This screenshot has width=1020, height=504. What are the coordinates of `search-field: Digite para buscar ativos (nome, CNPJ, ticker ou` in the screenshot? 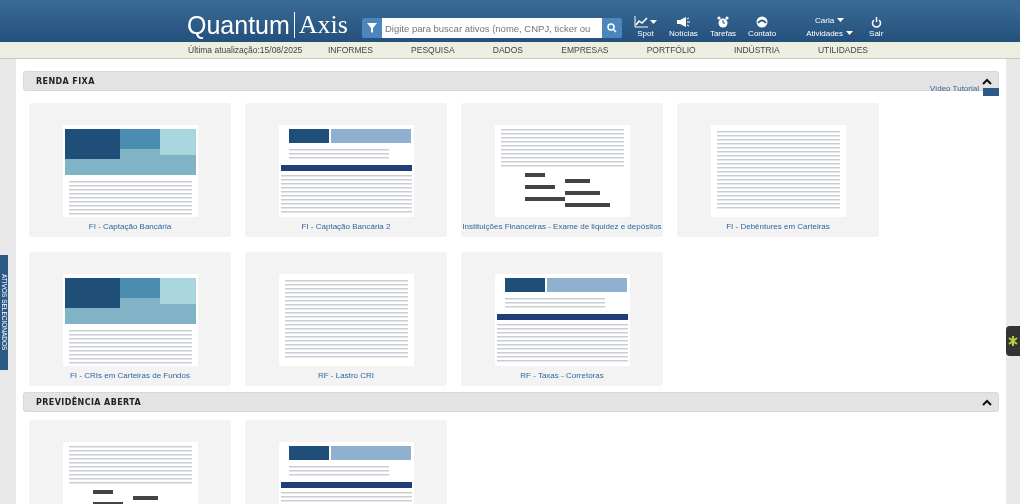 It's located at (491, 28).